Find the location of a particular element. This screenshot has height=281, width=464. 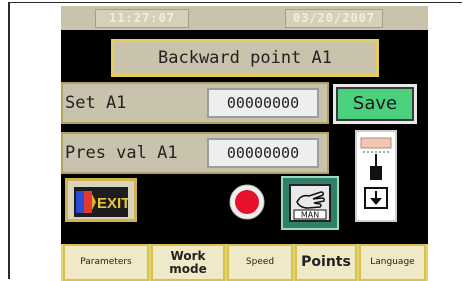

manual-mode-button: MAN is located at coordinates (310, 203).